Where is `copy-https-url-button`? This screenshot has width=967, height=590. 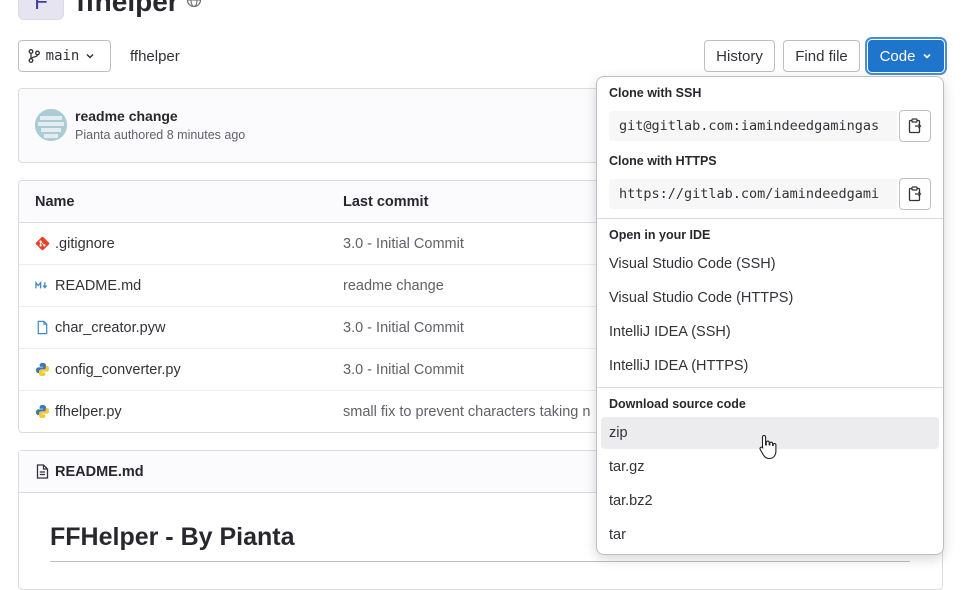 copy-https-url-button is located at coordinates (915, 194).